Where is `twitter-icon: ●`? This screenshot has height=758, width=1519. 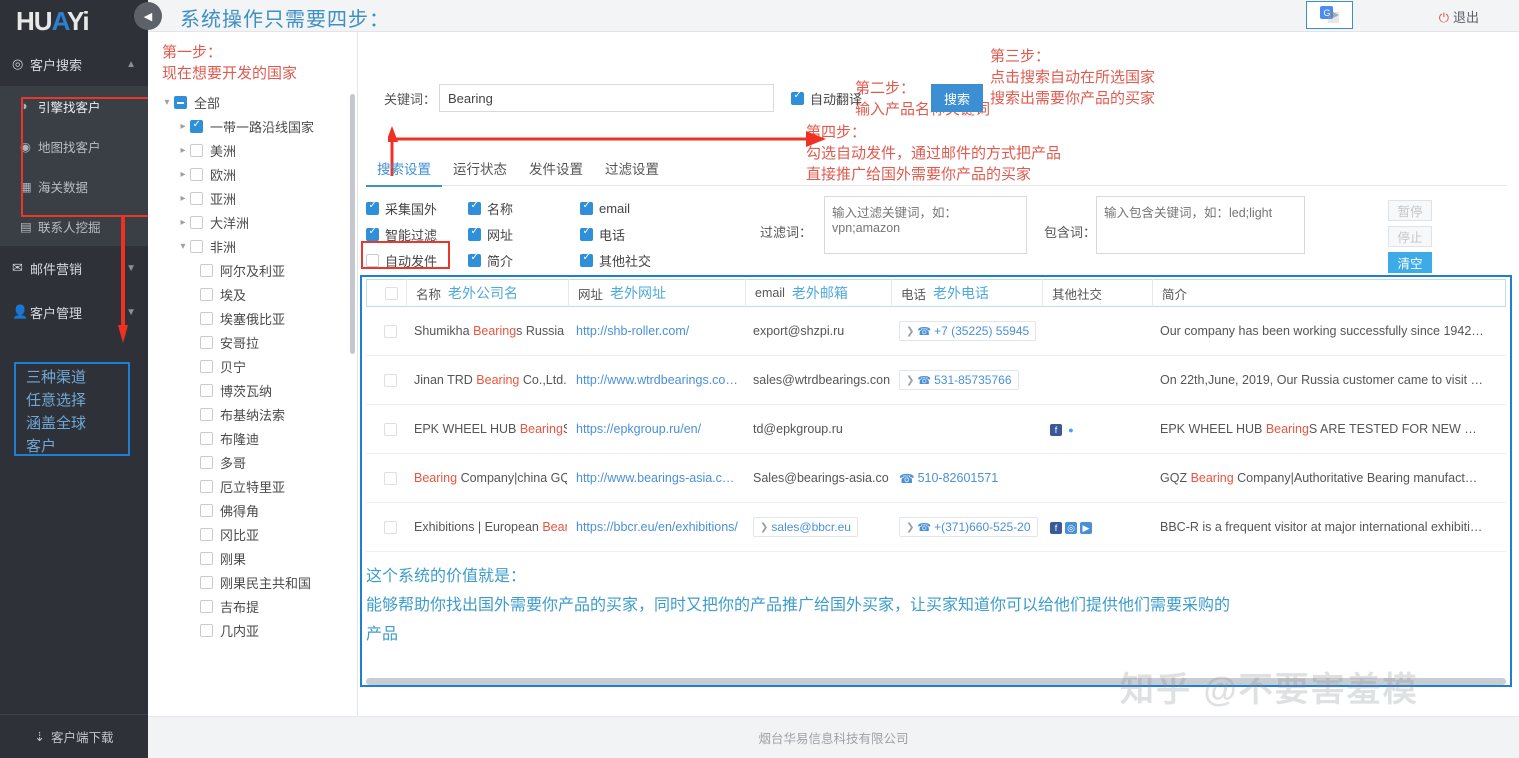
twitter-icon: ● is located at coordinates (1071, 430).